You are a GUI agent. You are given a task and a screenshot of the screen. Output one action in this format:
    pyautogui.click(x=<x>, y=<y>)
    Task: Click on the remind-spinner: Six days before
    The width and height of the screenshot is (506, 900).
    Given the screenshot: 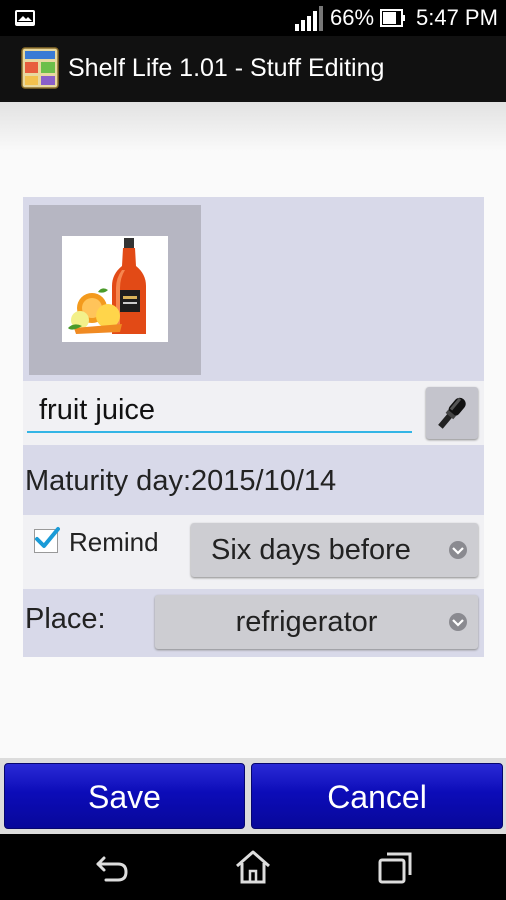 What is the action you would take?
    pyautogui.click(x=334, y=550)
    